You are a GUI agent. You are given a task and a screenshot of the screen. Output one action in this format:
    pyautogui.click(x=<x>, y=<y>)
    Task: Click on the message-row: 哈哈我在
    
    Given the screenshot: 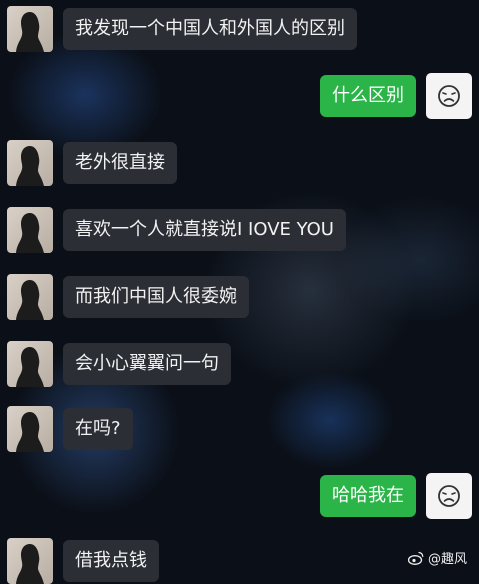 What is the action you would take?
    pyautogui.click(x=396, y=496)
    